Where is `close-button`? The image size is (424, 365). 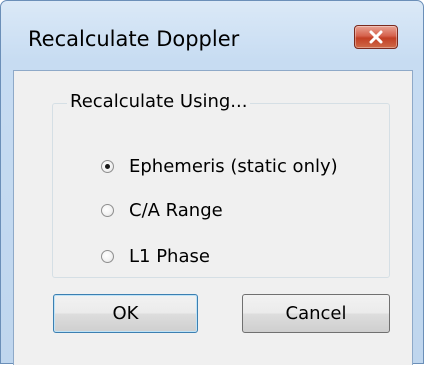
close-button is located at coordinates (376, 37).